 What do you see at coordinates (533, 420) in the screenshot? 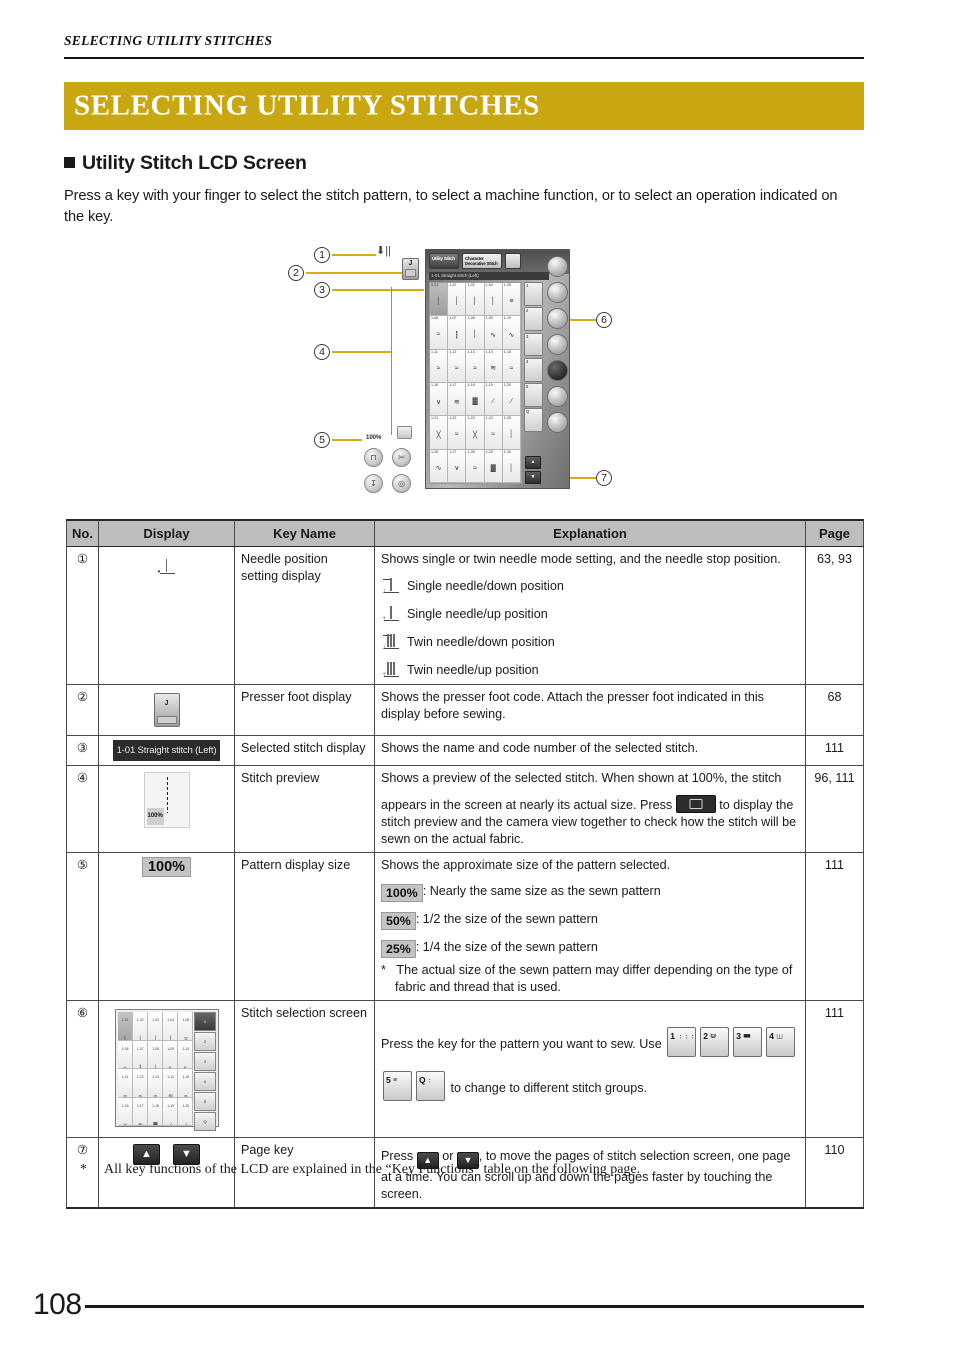
I see `stitch-group-button-Q: Q` at bounding box center [533, 420].